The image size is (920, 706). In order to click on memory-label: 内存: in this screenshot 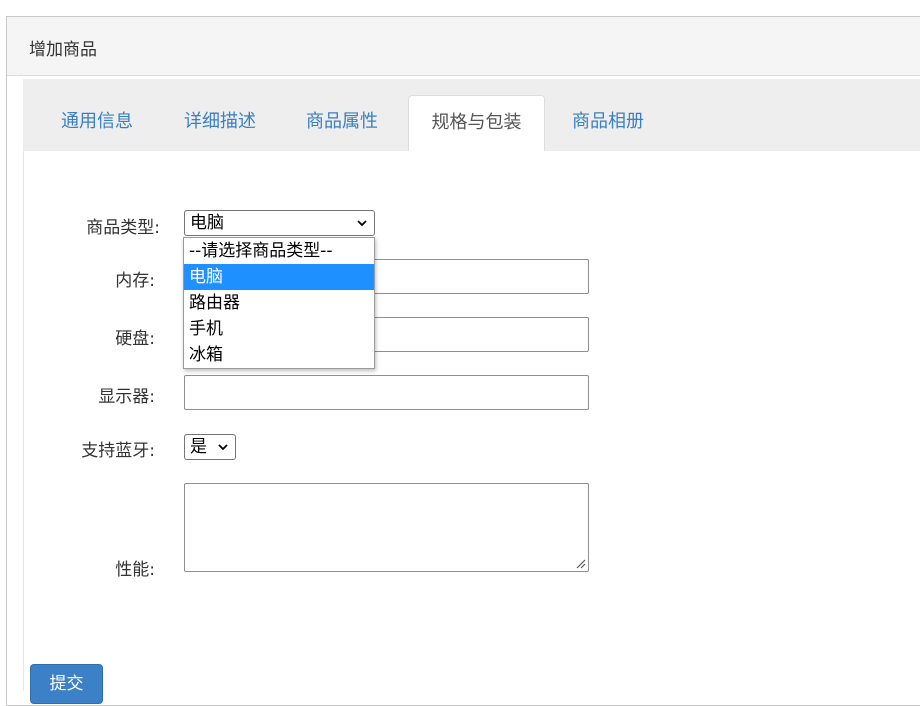, I will do `click(135, 281)`.